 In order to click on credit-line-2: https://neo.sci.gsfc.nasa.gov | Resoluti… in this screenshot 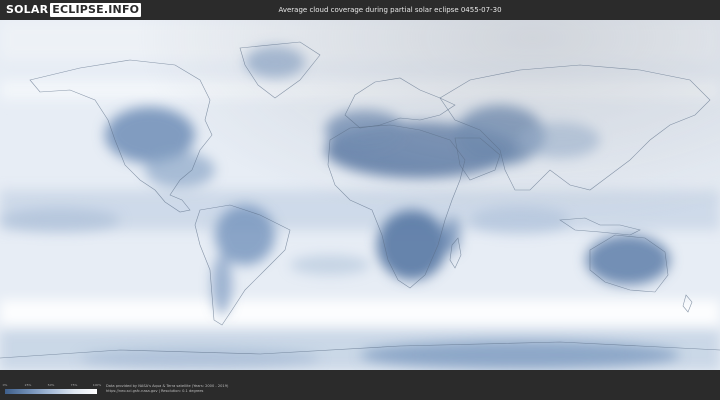, I will do `click(155, 391)`.